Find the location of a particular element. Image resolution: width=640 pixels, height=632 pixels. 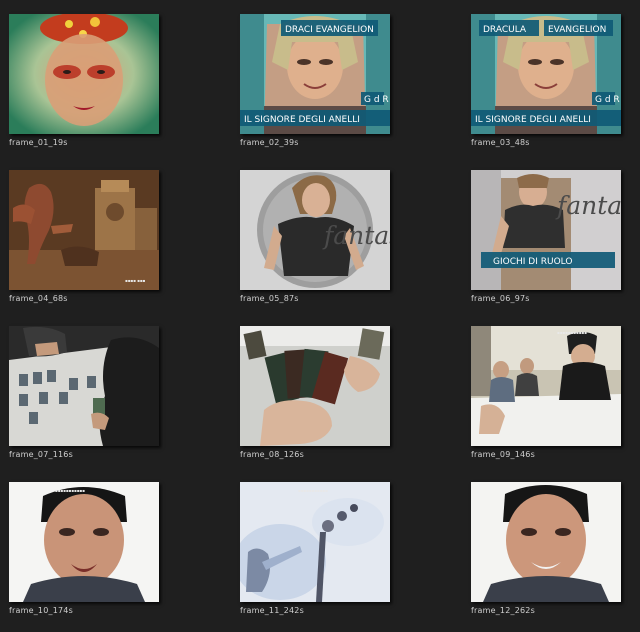

frame-tile: ▪▪▪▪▪▪▪▪▪▪▪ frame_11_242s is located at coordinates (320, 557).